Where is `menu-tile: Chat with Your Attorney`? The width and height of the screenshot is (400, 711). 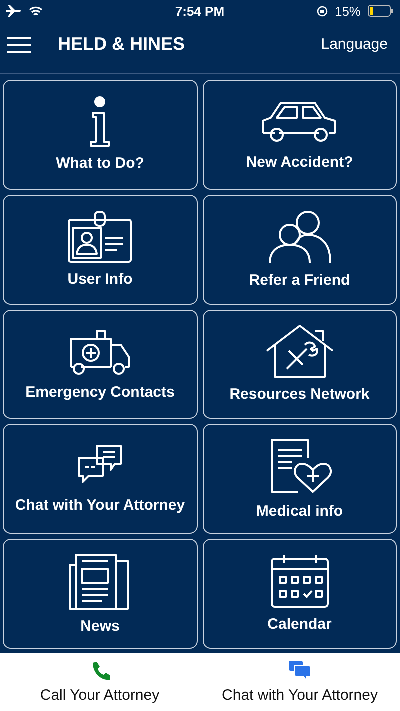
menu-tile: Chat with Your Attorney is located at coordinates (100, 479).